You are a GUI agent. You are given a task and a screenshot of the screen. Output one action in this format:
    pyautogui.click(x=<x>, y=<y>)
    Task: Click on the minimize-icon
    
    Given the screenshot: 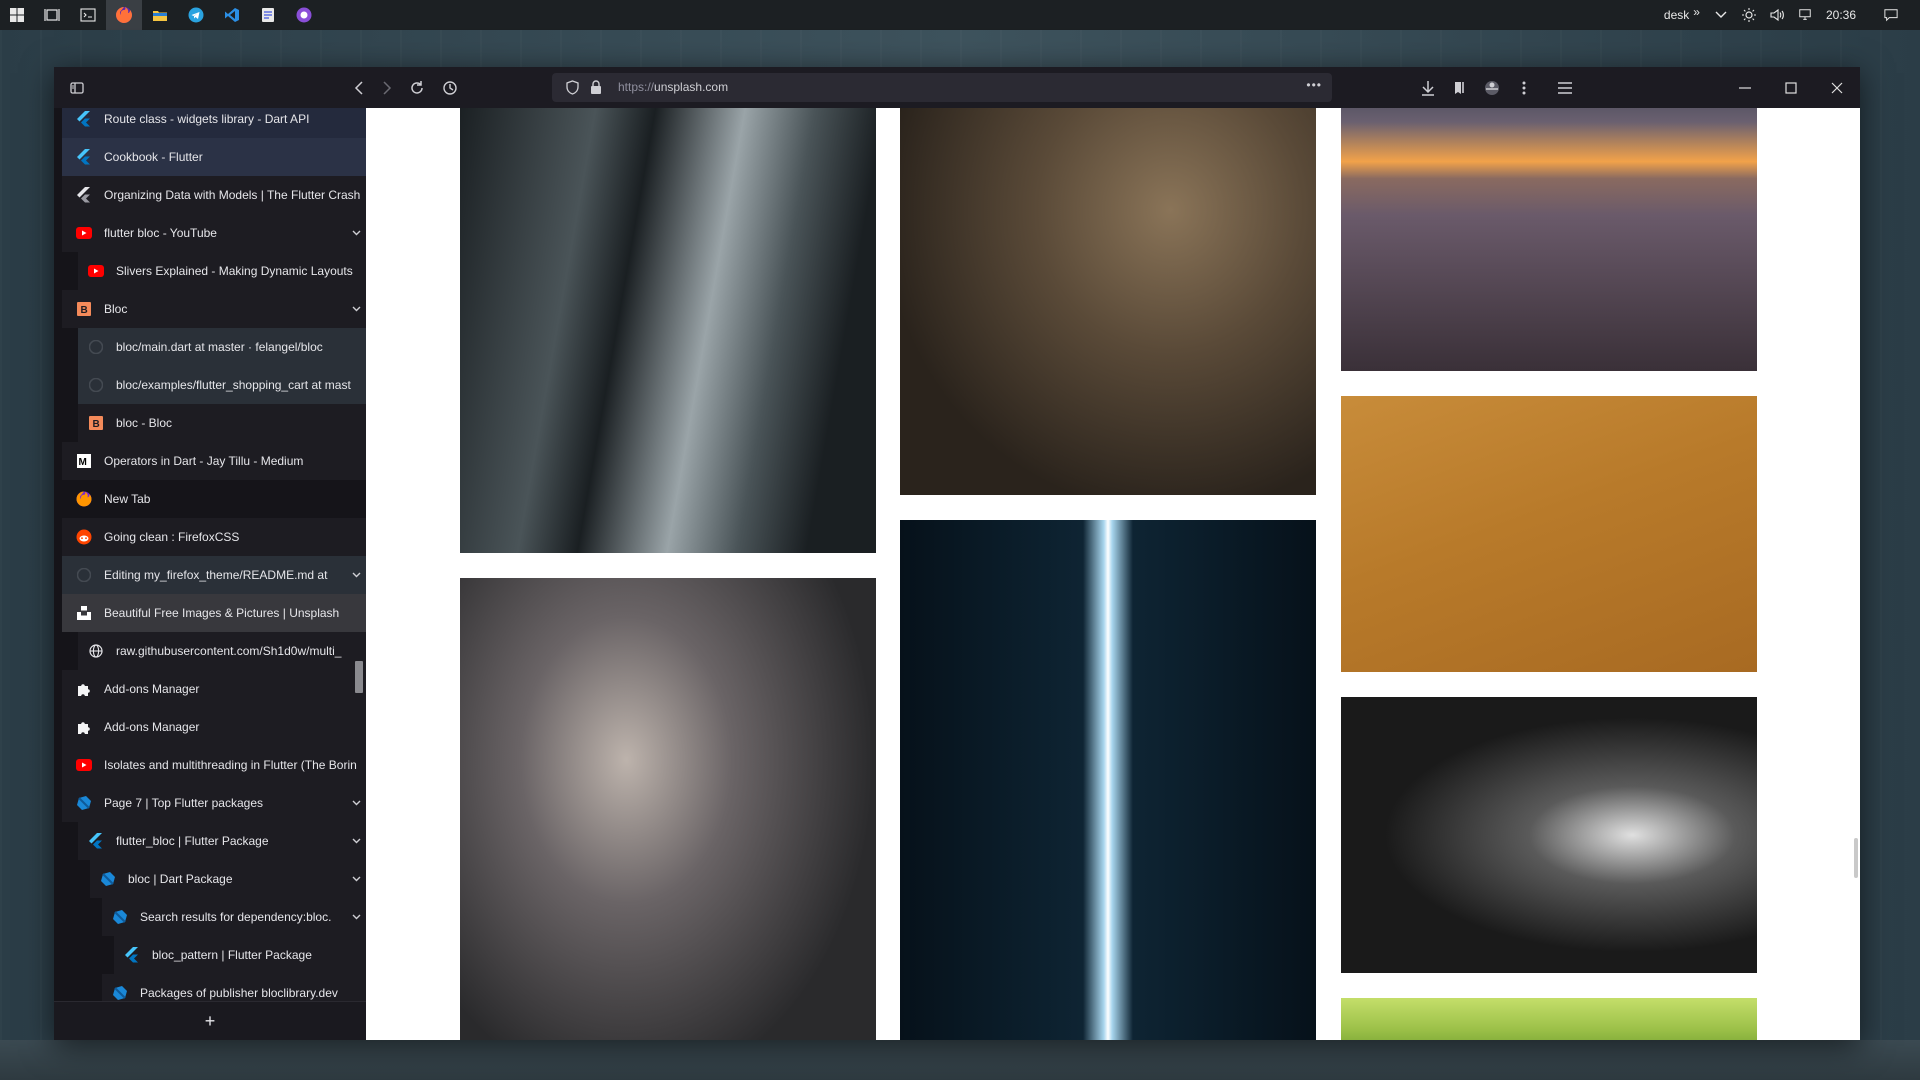 What is the action you would take?
    pyautogui.click(x=1745, y=88)
    